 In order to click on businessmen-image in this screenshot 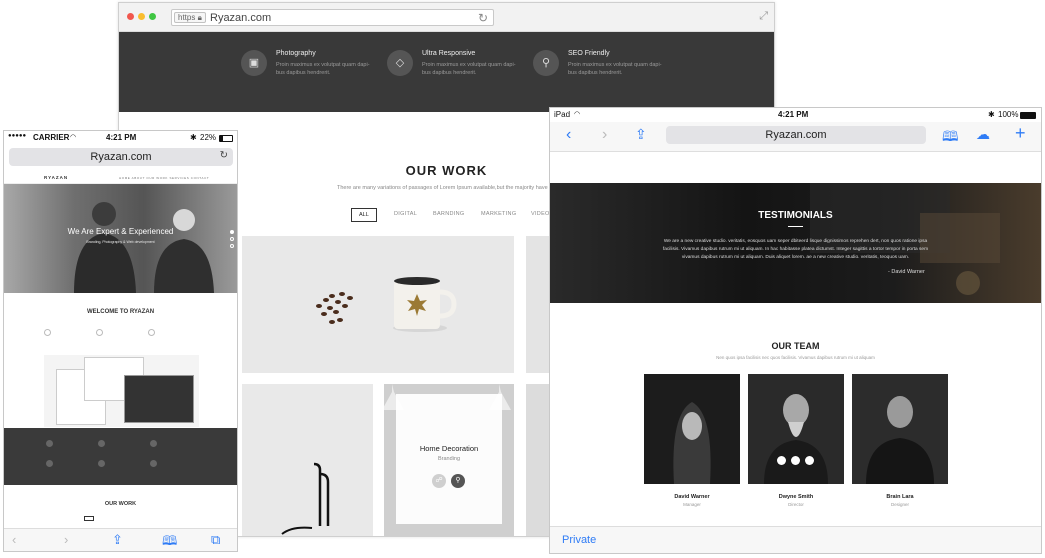, I will do `click(144, 247)`.